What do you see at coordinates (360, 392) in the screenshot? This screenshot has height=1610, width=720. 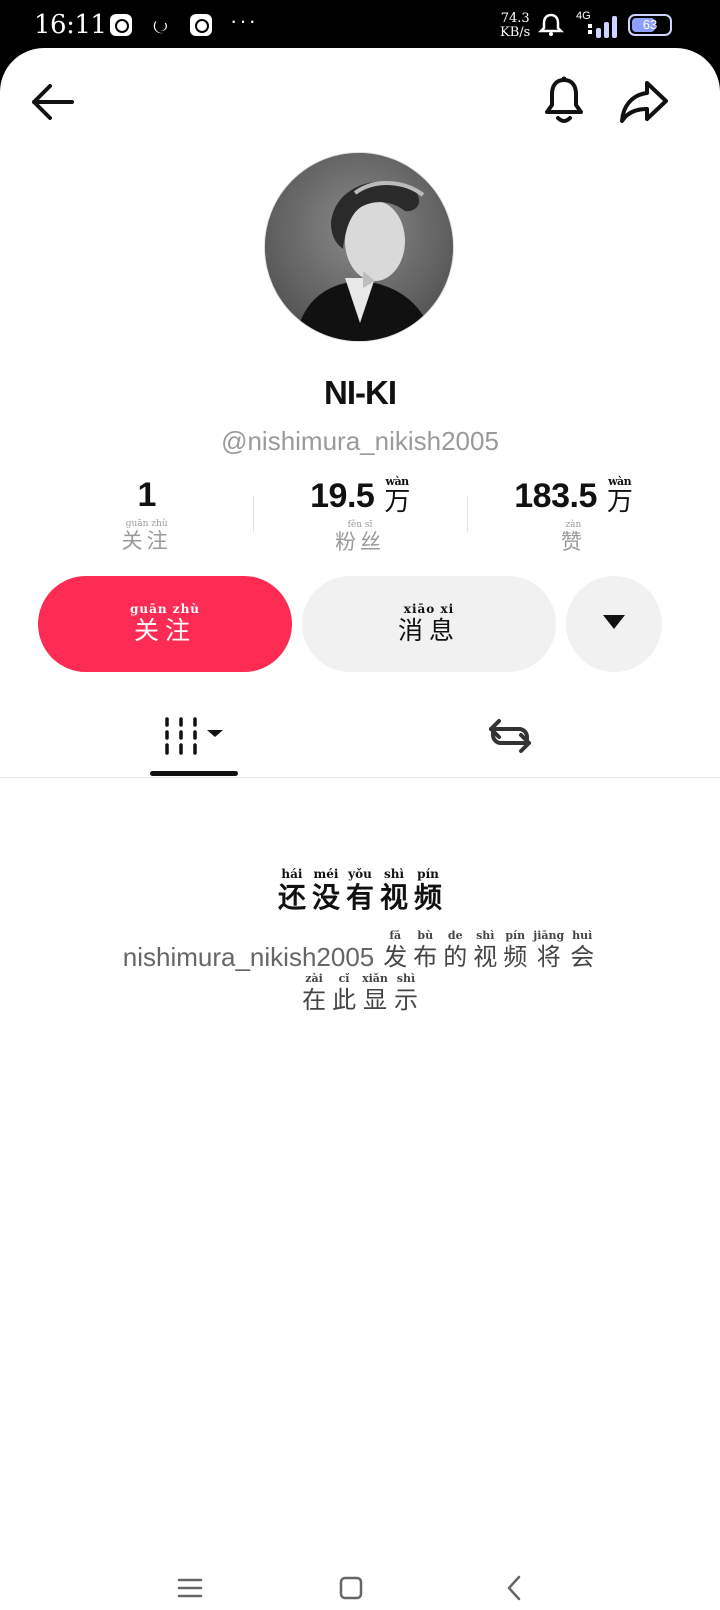 I see `profile-nickname: NI-KI` at bounding box center [360, 392].